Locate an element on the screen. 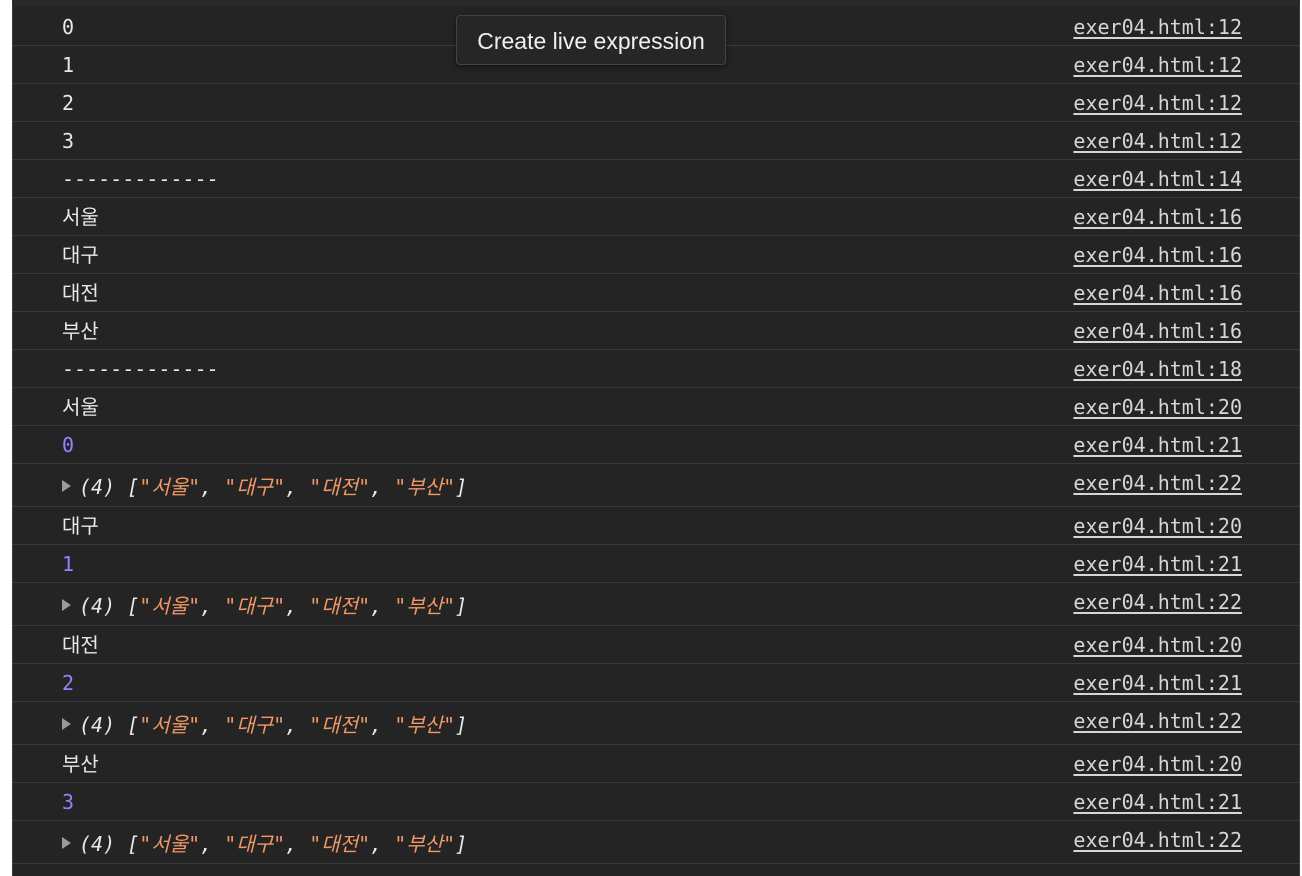 This screenshot has height=876, width=1302. console-row: 0 exer04.html:21 is located at coordinates (656, 445).